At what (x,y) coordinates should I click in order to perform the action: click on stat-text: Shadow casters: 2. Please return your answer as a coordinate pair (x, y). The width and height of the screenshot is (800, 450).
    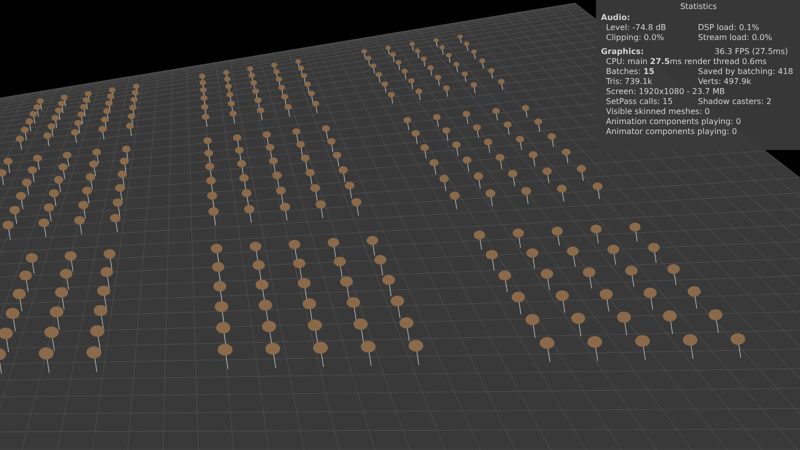
    Looking at the image, I should click on (735, 102).